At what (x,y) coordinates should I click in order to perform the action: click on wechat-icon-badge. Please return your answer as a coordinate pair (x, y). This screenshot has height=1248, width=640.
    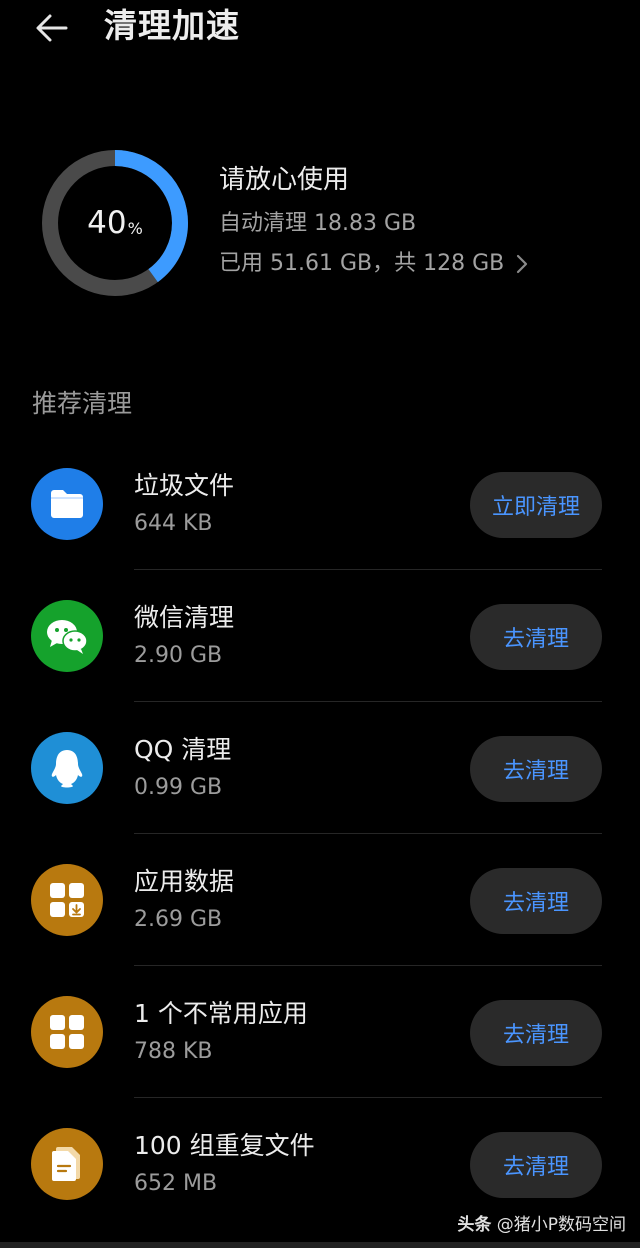
    Looking at the image, I should click on (67, 636).